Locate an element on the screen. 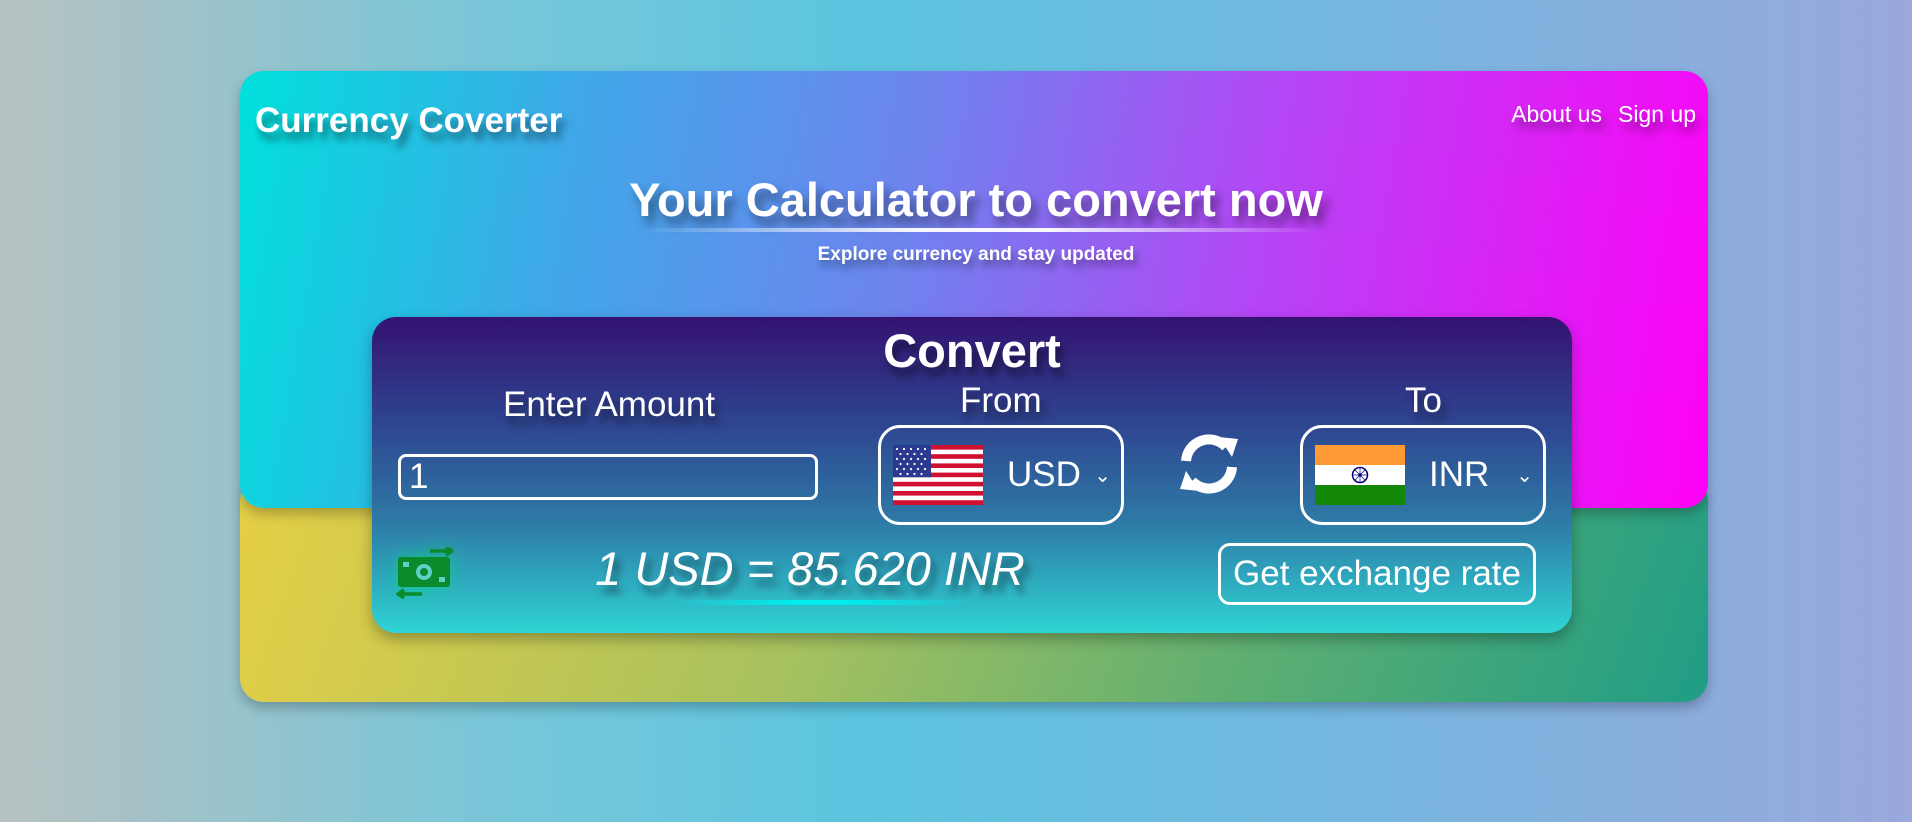 The image size is (1912, 822). us-flag-icon is located at coordinates (938, 475).